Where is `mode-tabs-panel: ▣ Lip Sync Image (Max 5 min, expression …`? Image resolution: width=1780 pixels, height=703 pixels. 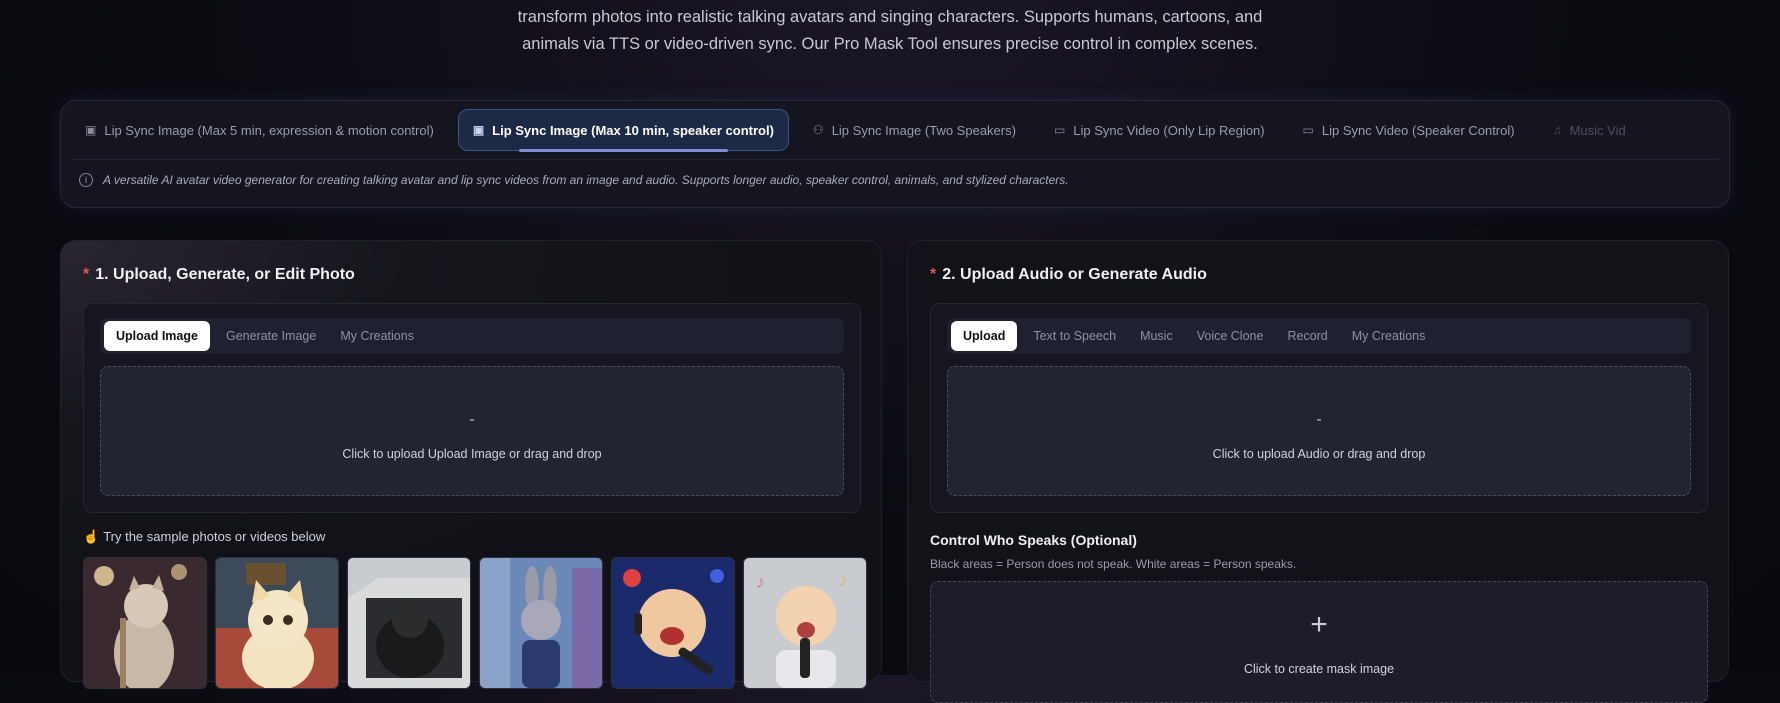
mode-tabs-panel: ▣ Lip Sync Image (Max 5 min, expression … is located at coordinates (895, 154).